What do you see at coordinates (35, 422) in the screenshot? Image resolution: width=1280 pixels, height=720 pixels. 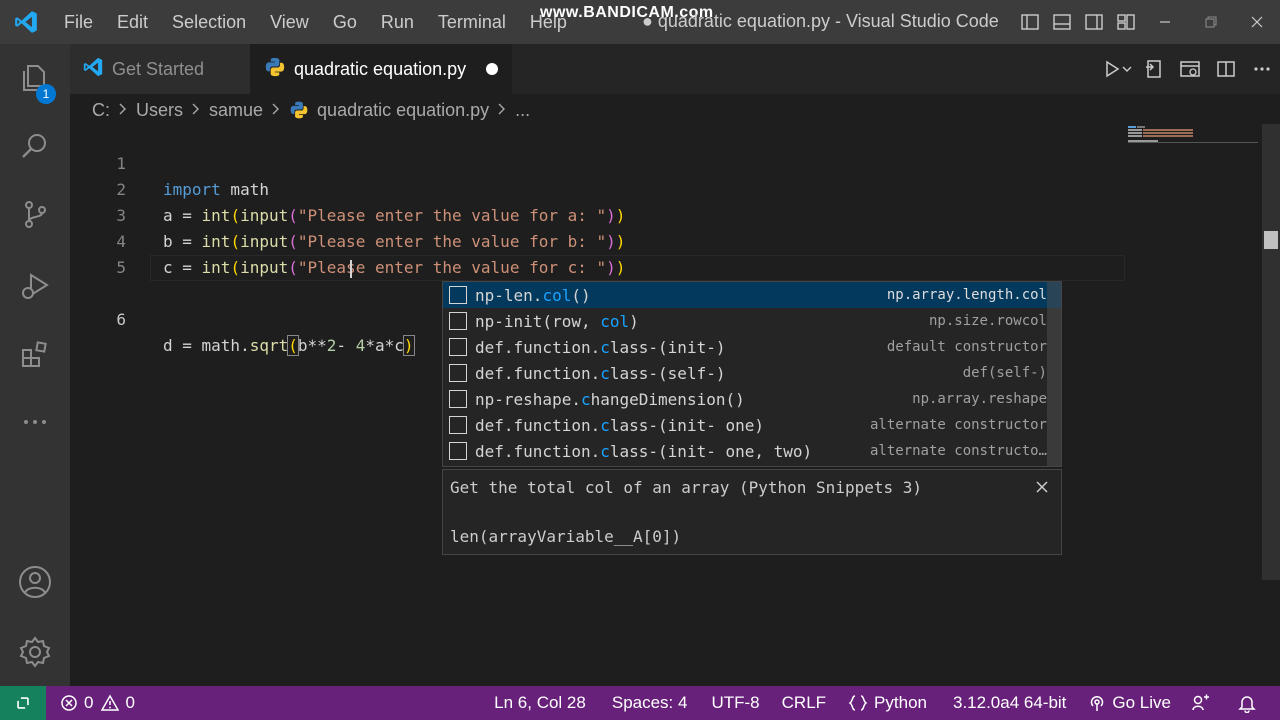 I see `more-views-icon` at bounding box center [35, 422].